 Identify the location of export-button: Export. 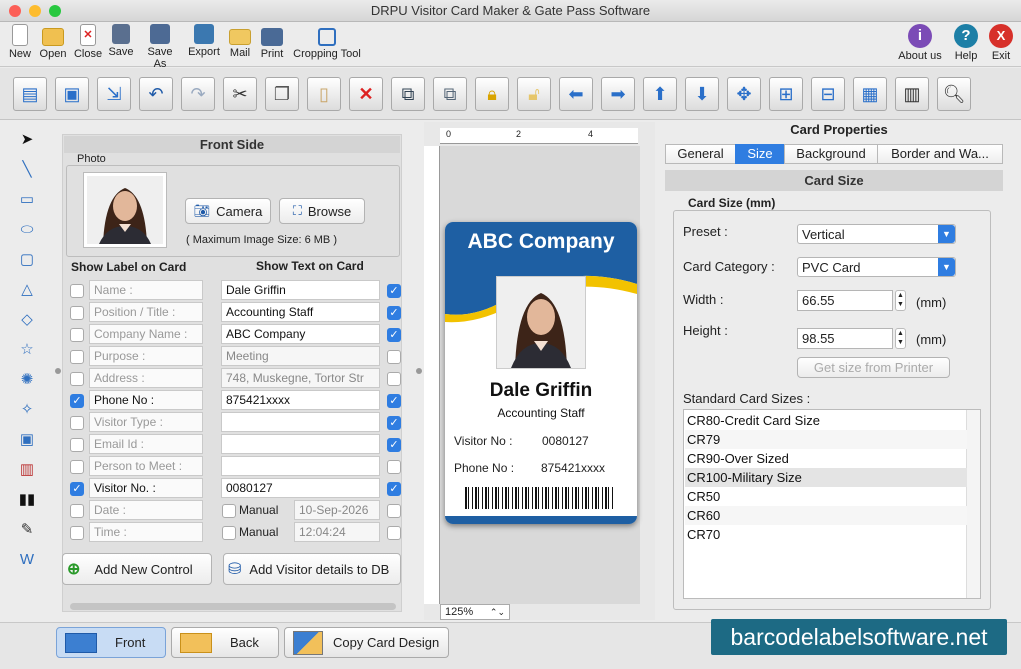
(204, 41).